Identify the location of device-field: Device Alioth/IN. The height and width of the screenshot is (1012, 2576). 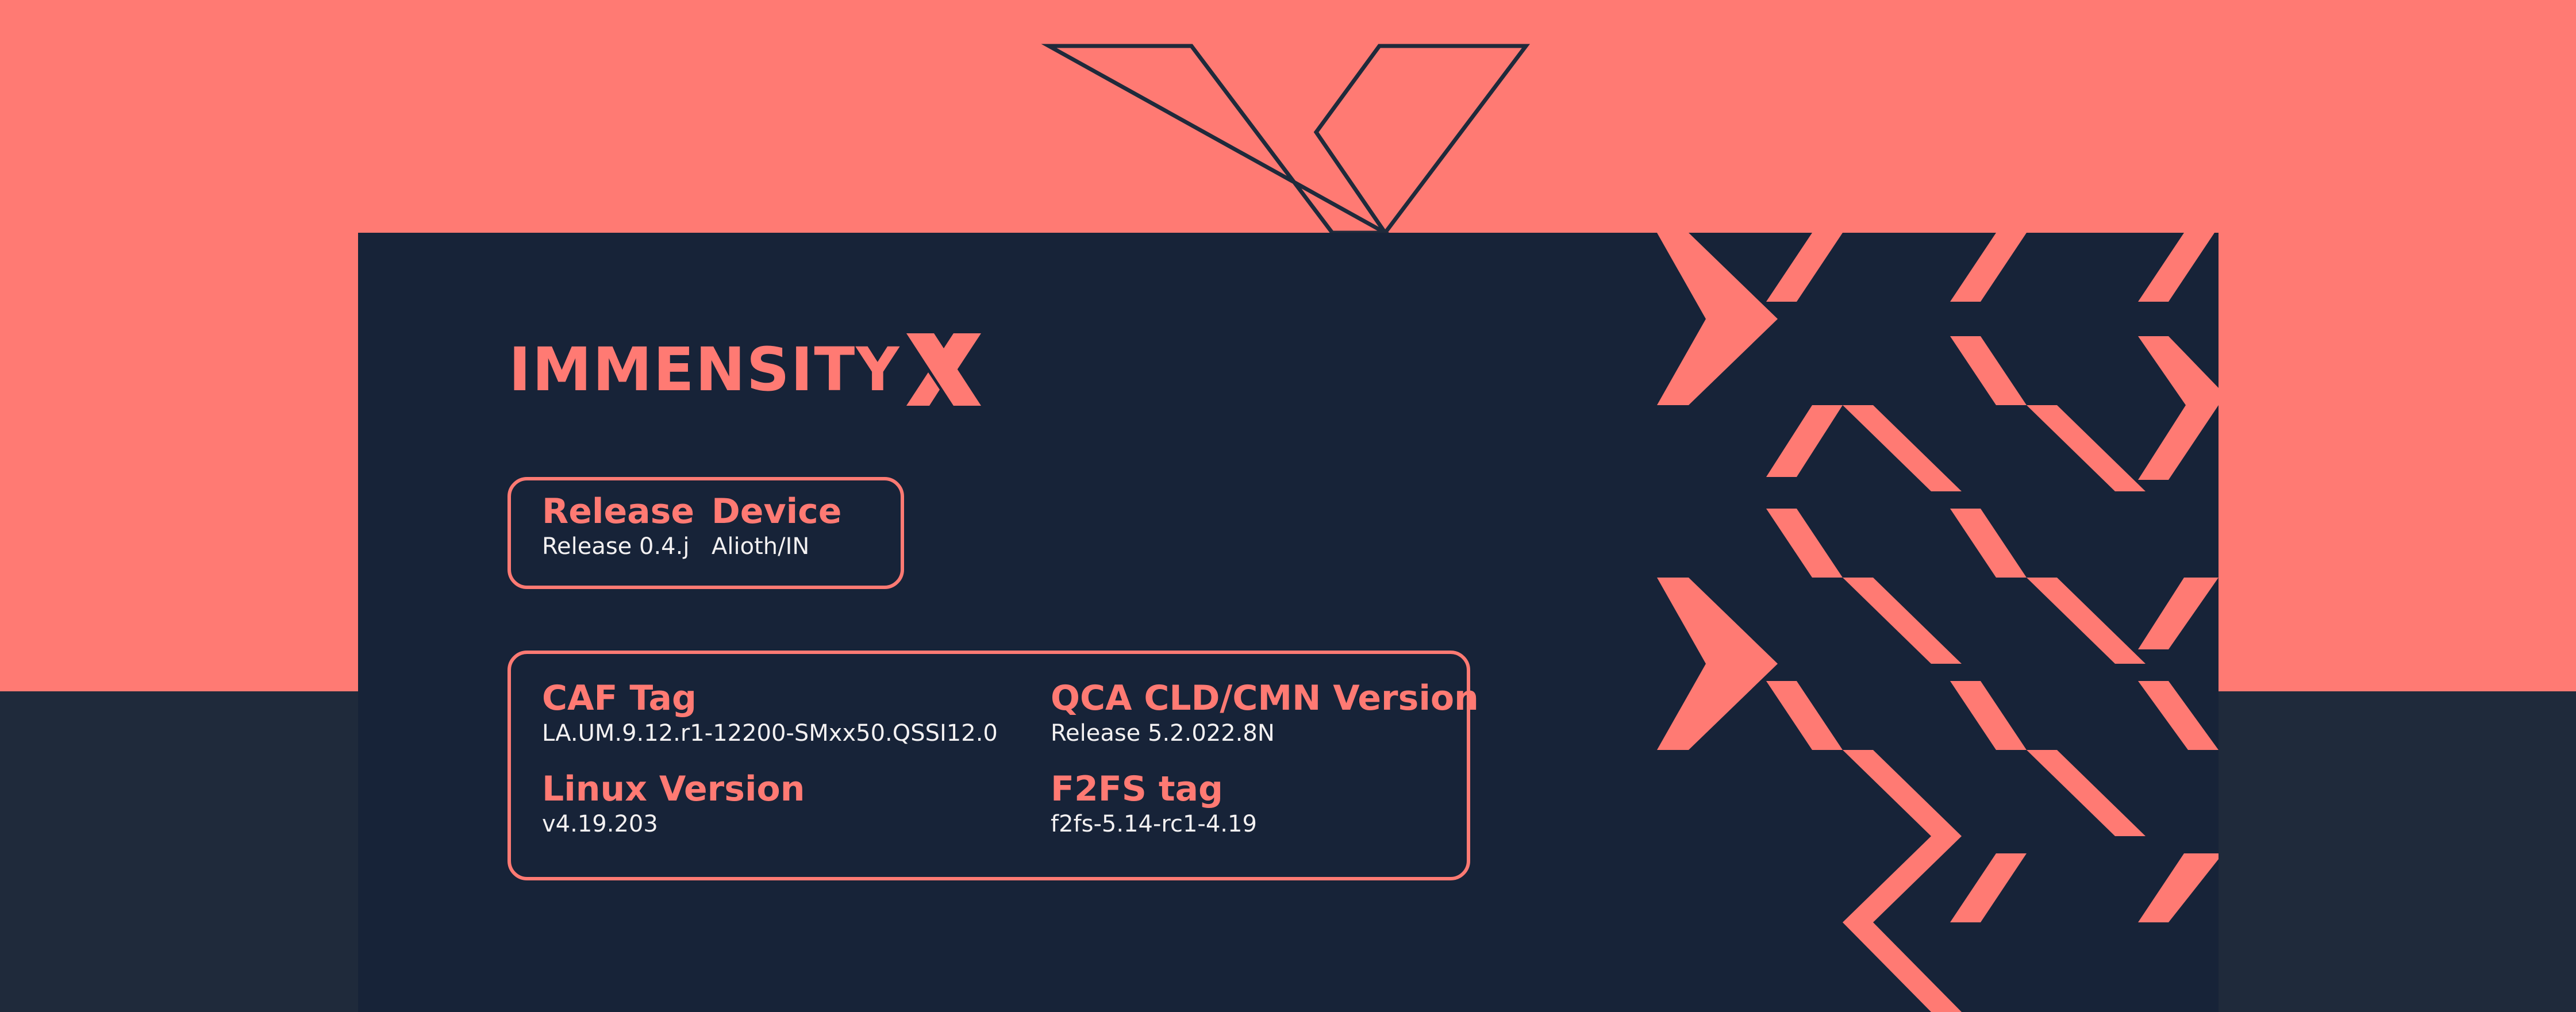
(776, 526).